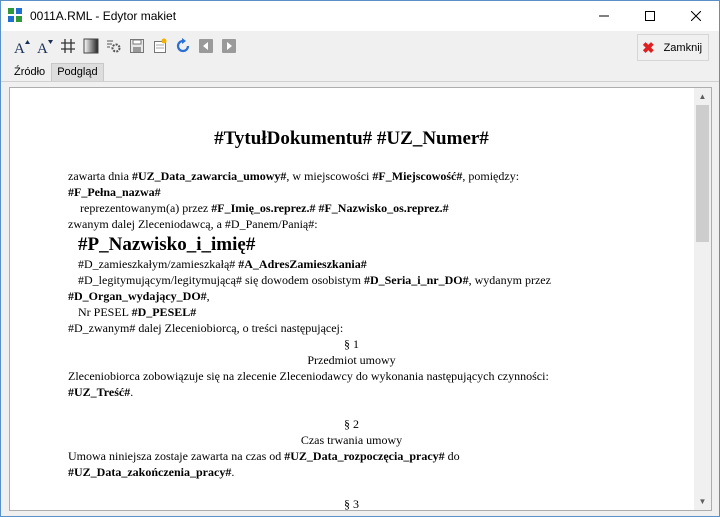 This screenshot has width=720, height=517. I want to click on zamknij-button: ✖ Zamknij, so click(673, 47).